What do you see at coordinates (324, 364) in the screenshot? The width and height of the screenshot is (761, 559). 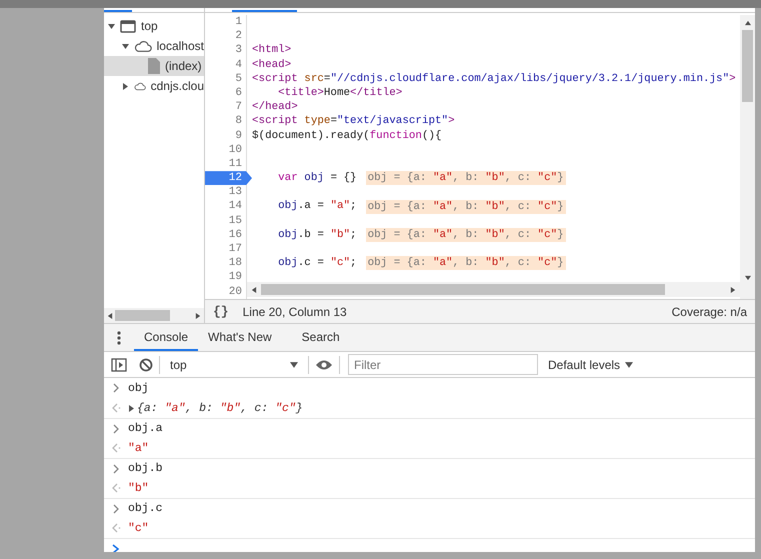 I see `eye-icon` at bounding box center [324, 364].